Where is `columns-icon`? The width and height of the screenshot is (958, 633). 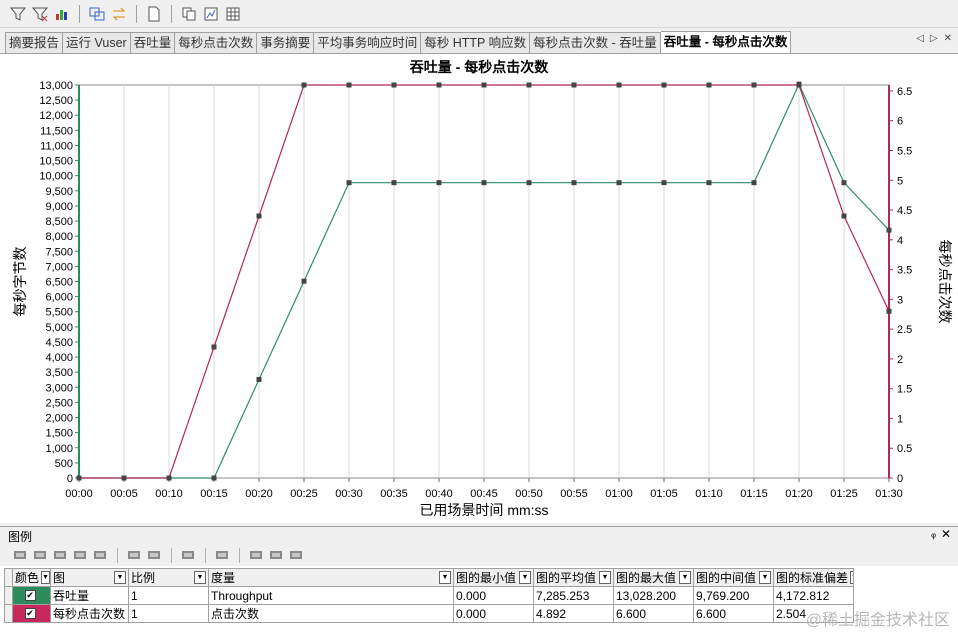
columns-icon is located at coordinates (222, 555).